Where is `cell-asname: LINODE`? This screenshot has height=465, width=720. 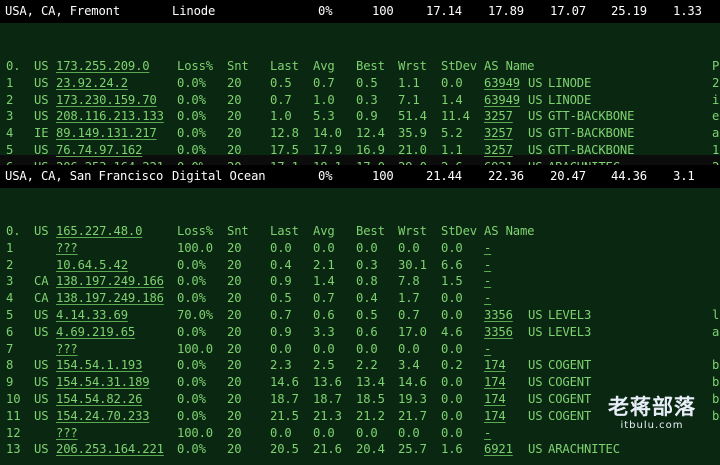 cell-asname: LINODE is located at coordinates (570, 82).